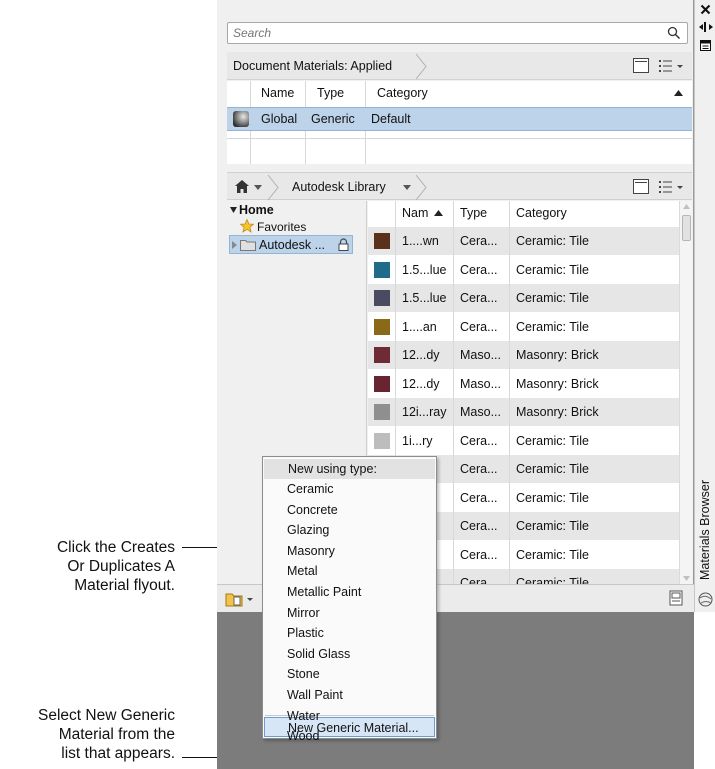 The width and height of the screenshot is (715, 769). I want to click on cell-name: 1....wn, so click(420, 241).